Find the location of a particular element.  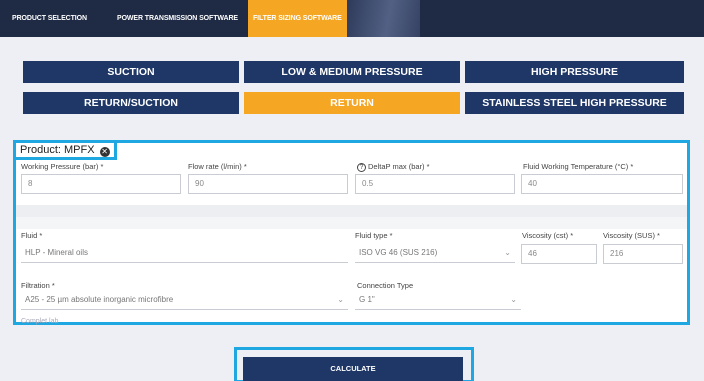

viscosity-cst-label: Viscosity (cst) * is located at coordinates (548, 235).